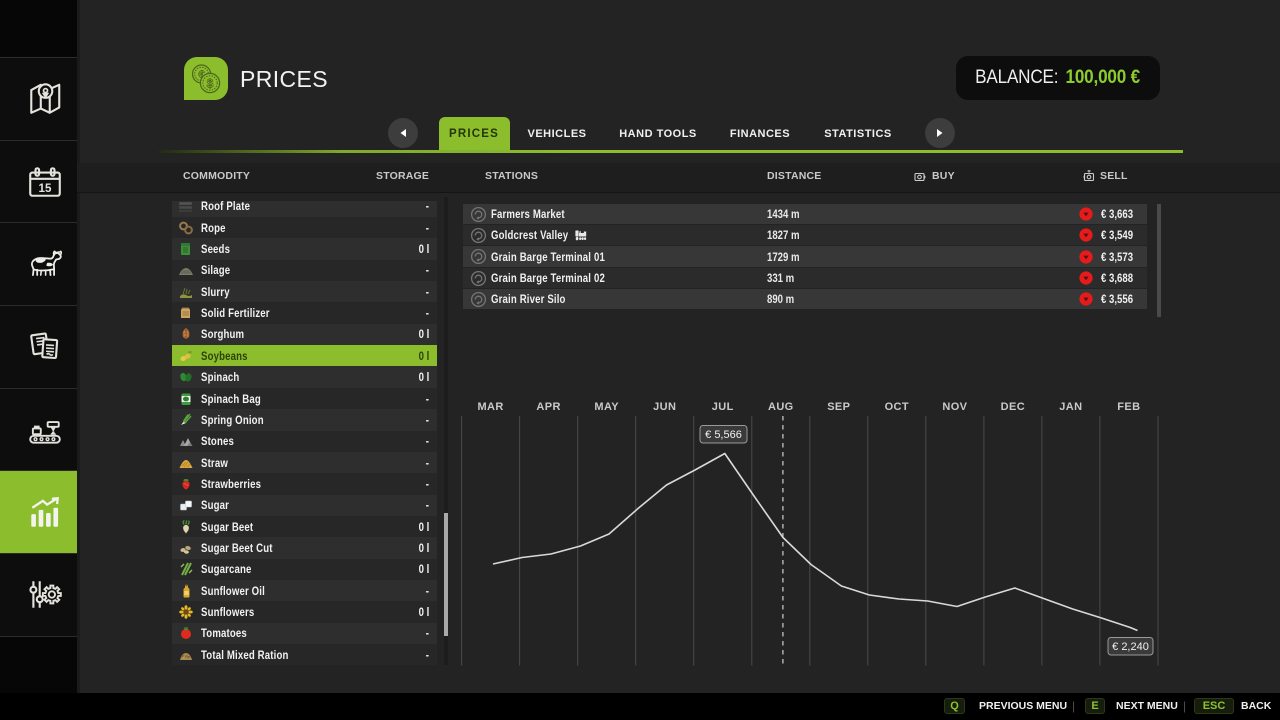  Describe the element at coordinates (781, 407) in the screenshot. I see `svg-text: AUG` at that location.